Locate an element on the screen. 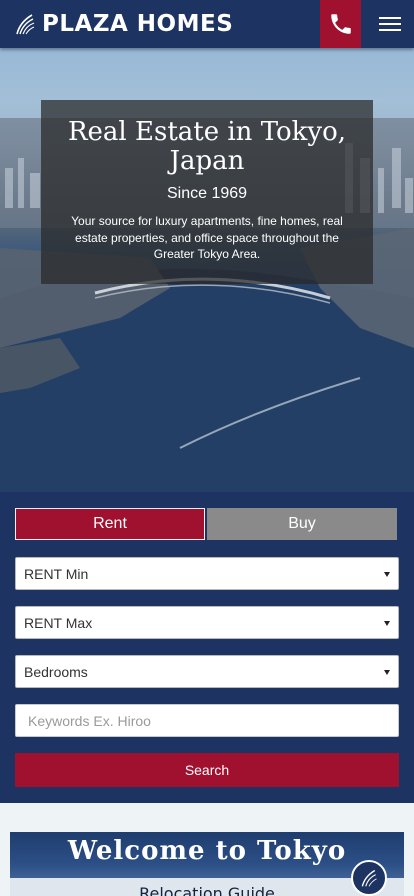  bedrooms-select: Bedrooms is located at coordinates (207, 671).